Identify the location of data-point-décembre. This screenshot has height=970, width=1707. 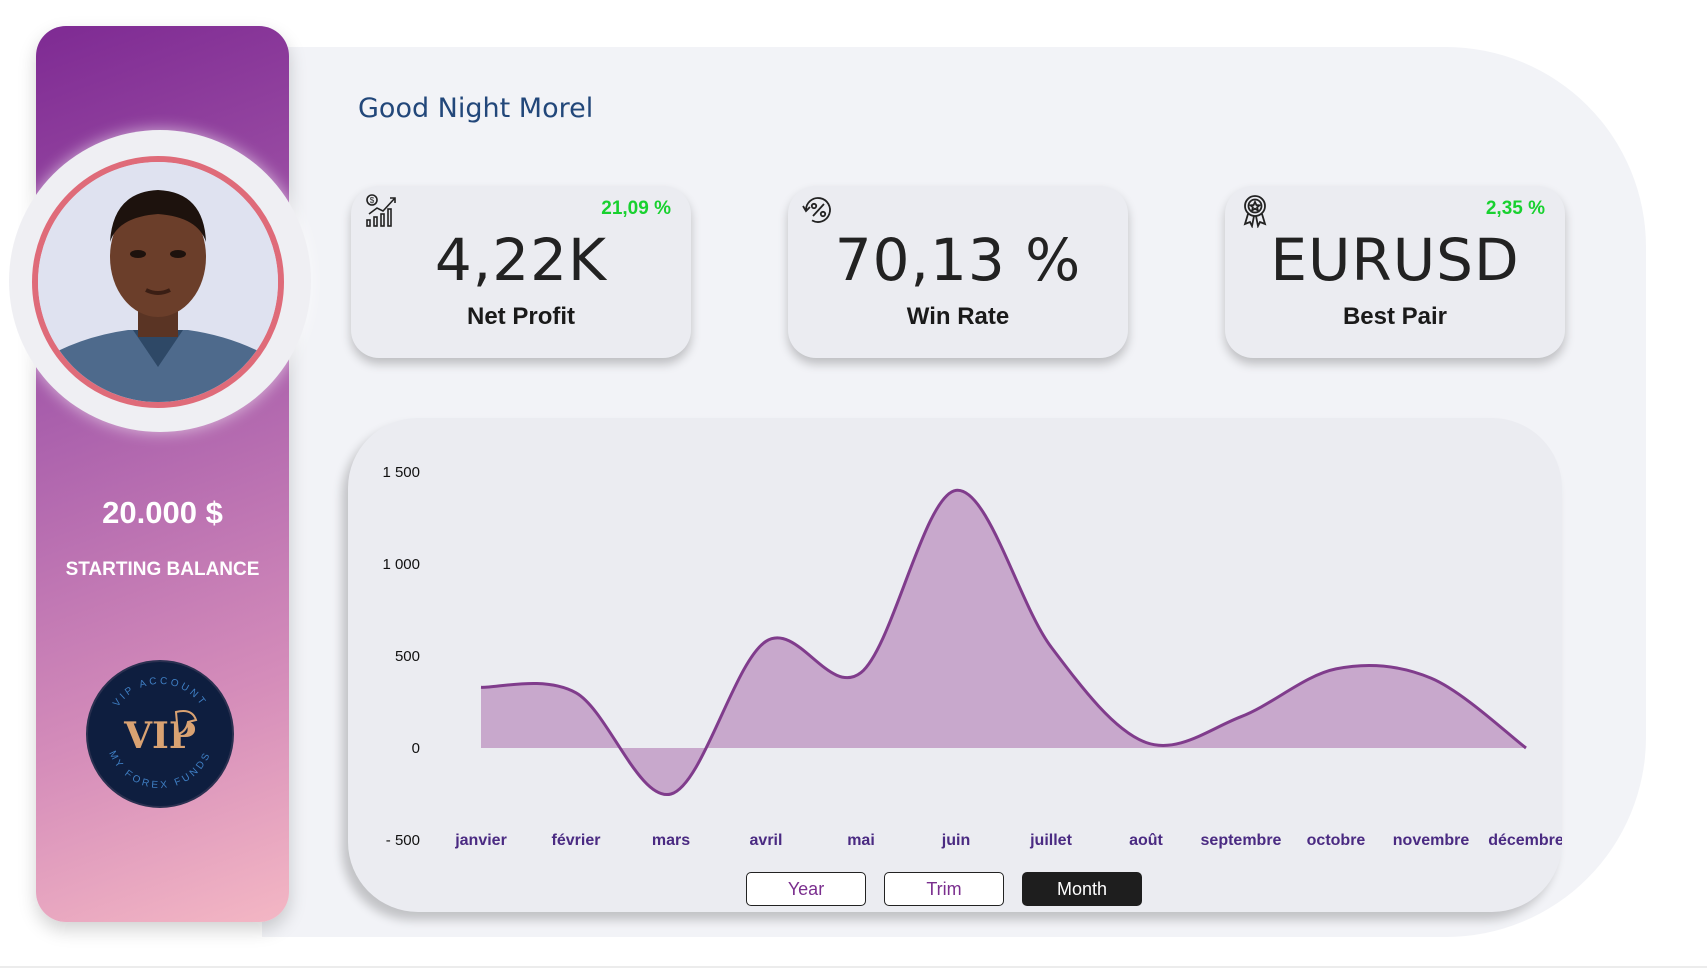
(1526, 748).